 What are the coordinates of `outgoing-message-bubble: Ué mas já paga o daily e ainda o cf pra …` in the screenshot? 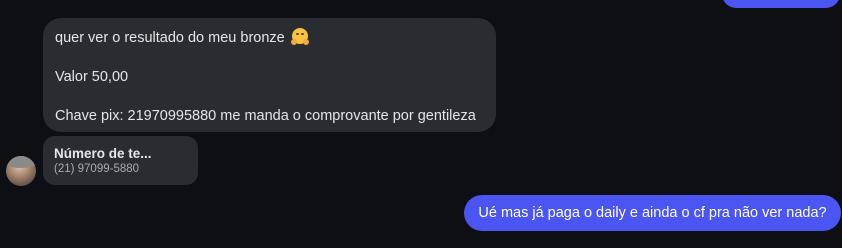 It's located at (652, 213).